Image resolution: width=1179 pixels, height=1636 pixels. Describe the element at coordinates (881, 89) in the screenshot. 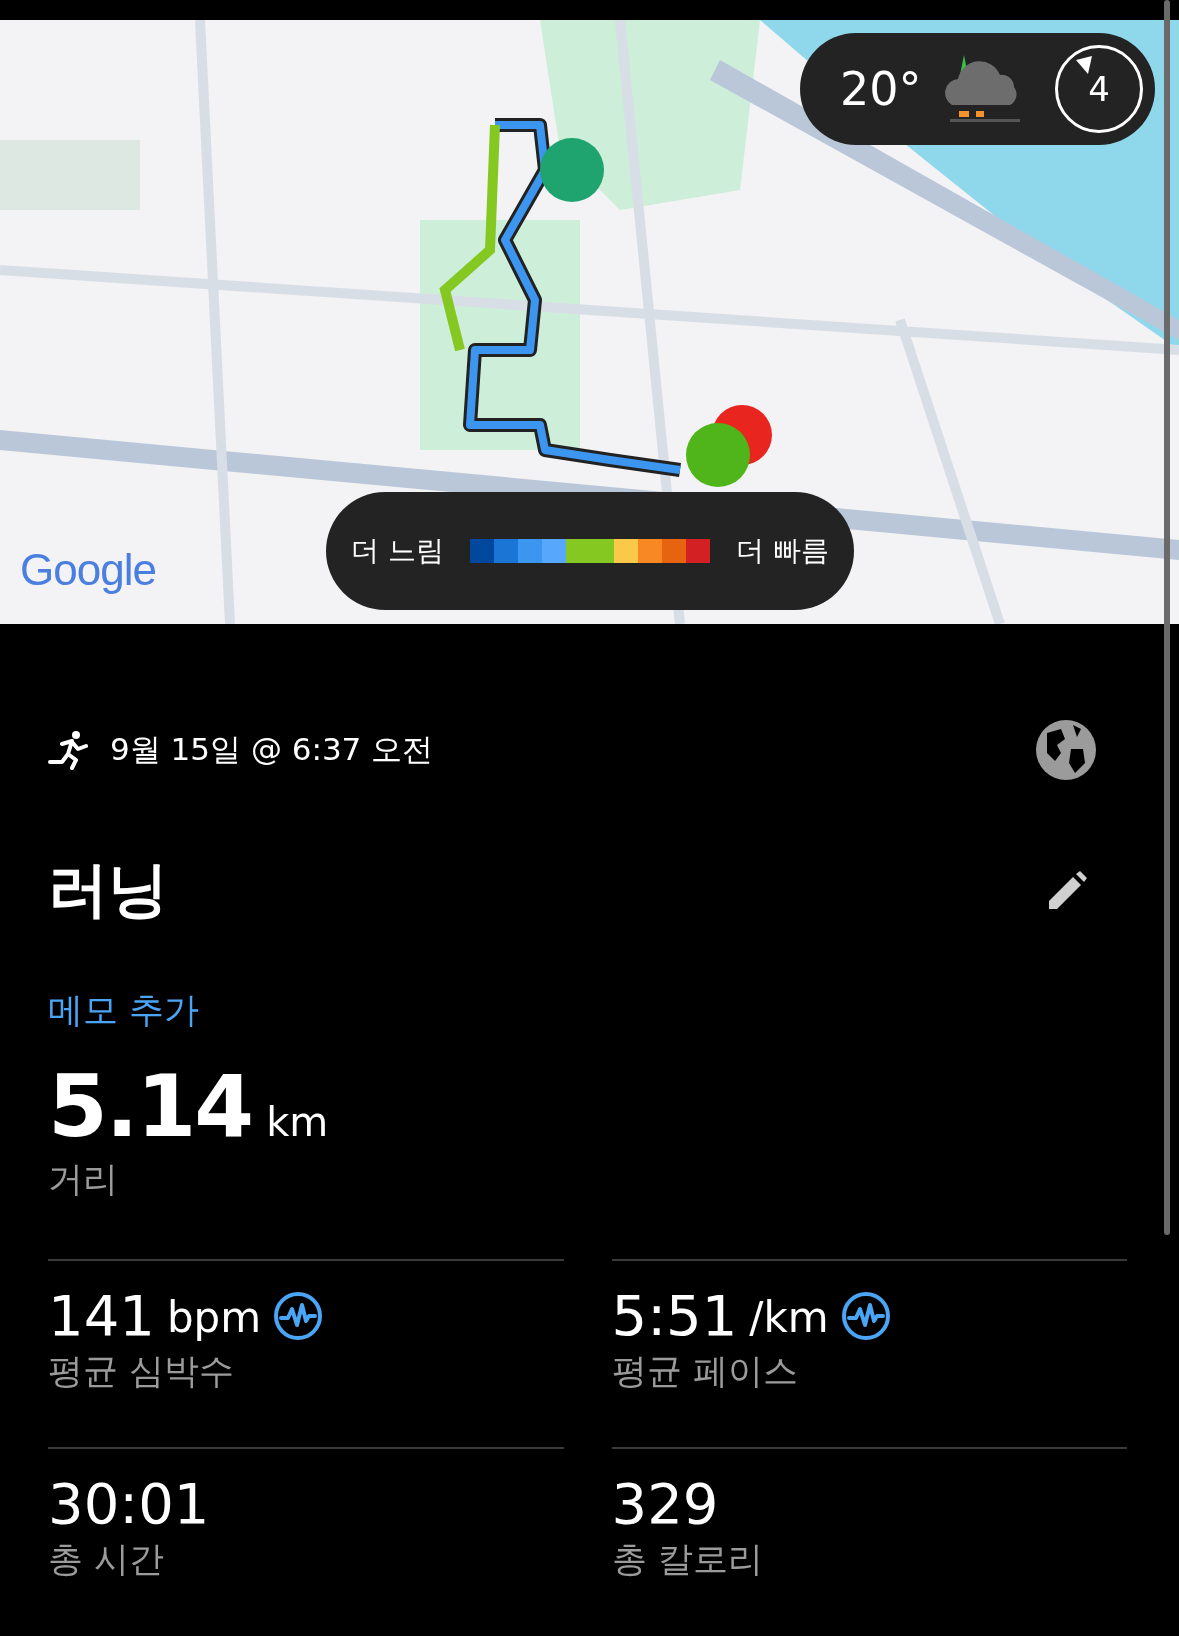

I see `temperature: 20°` at that location.